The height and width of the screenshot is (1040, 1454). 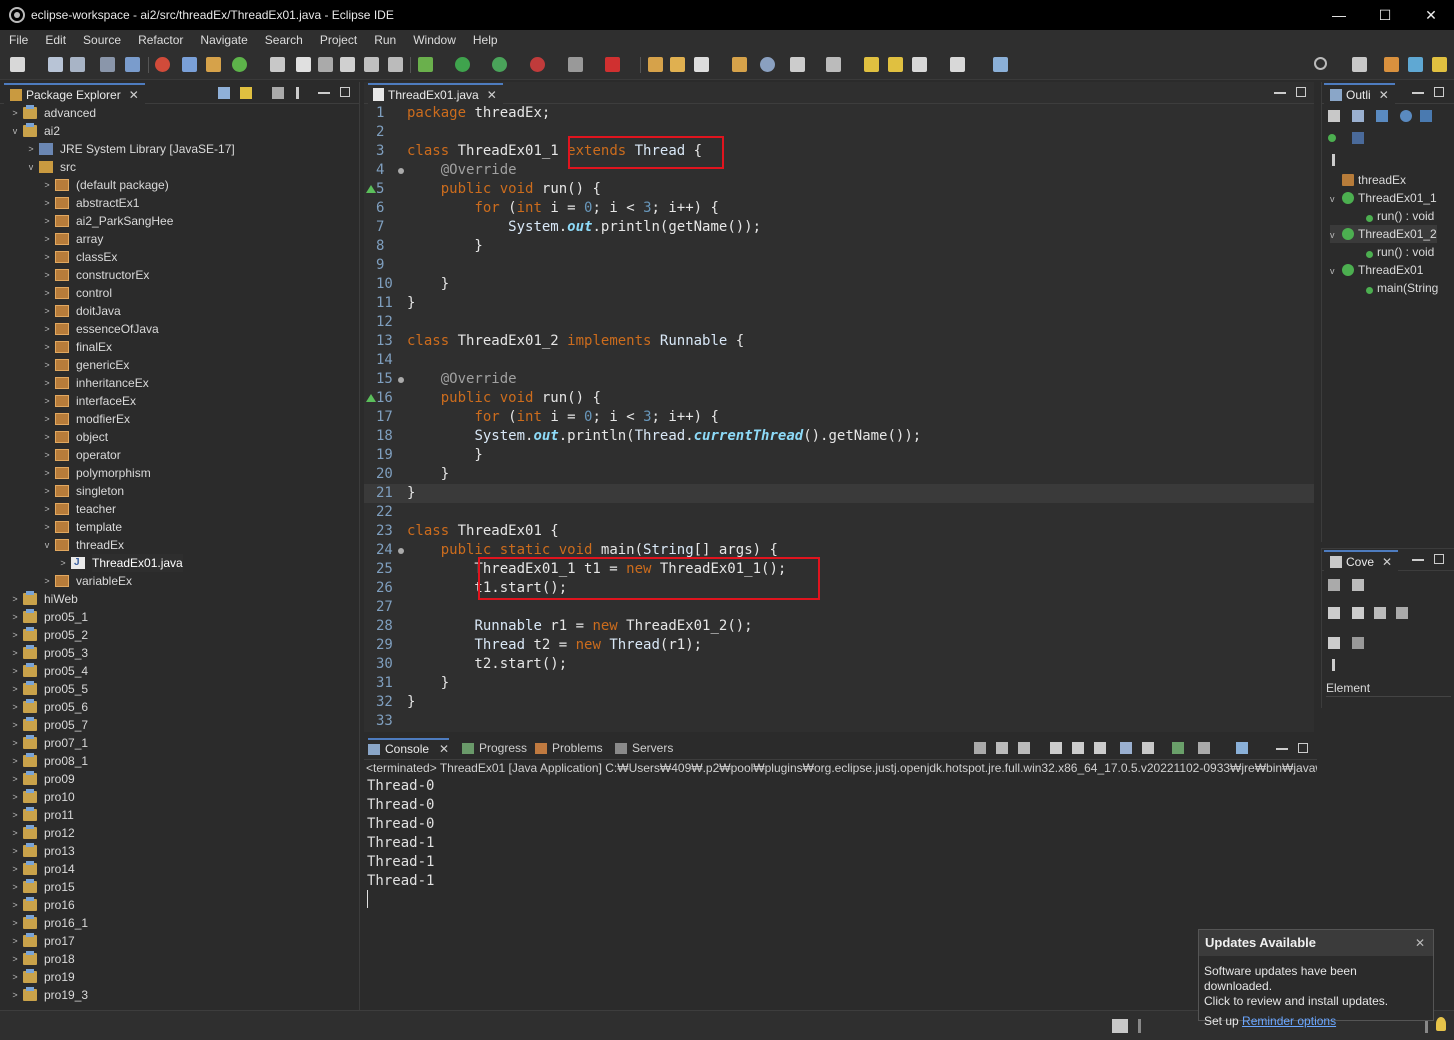 I want to click on tree-item: > pro05_4, so click(x=179, y=671).